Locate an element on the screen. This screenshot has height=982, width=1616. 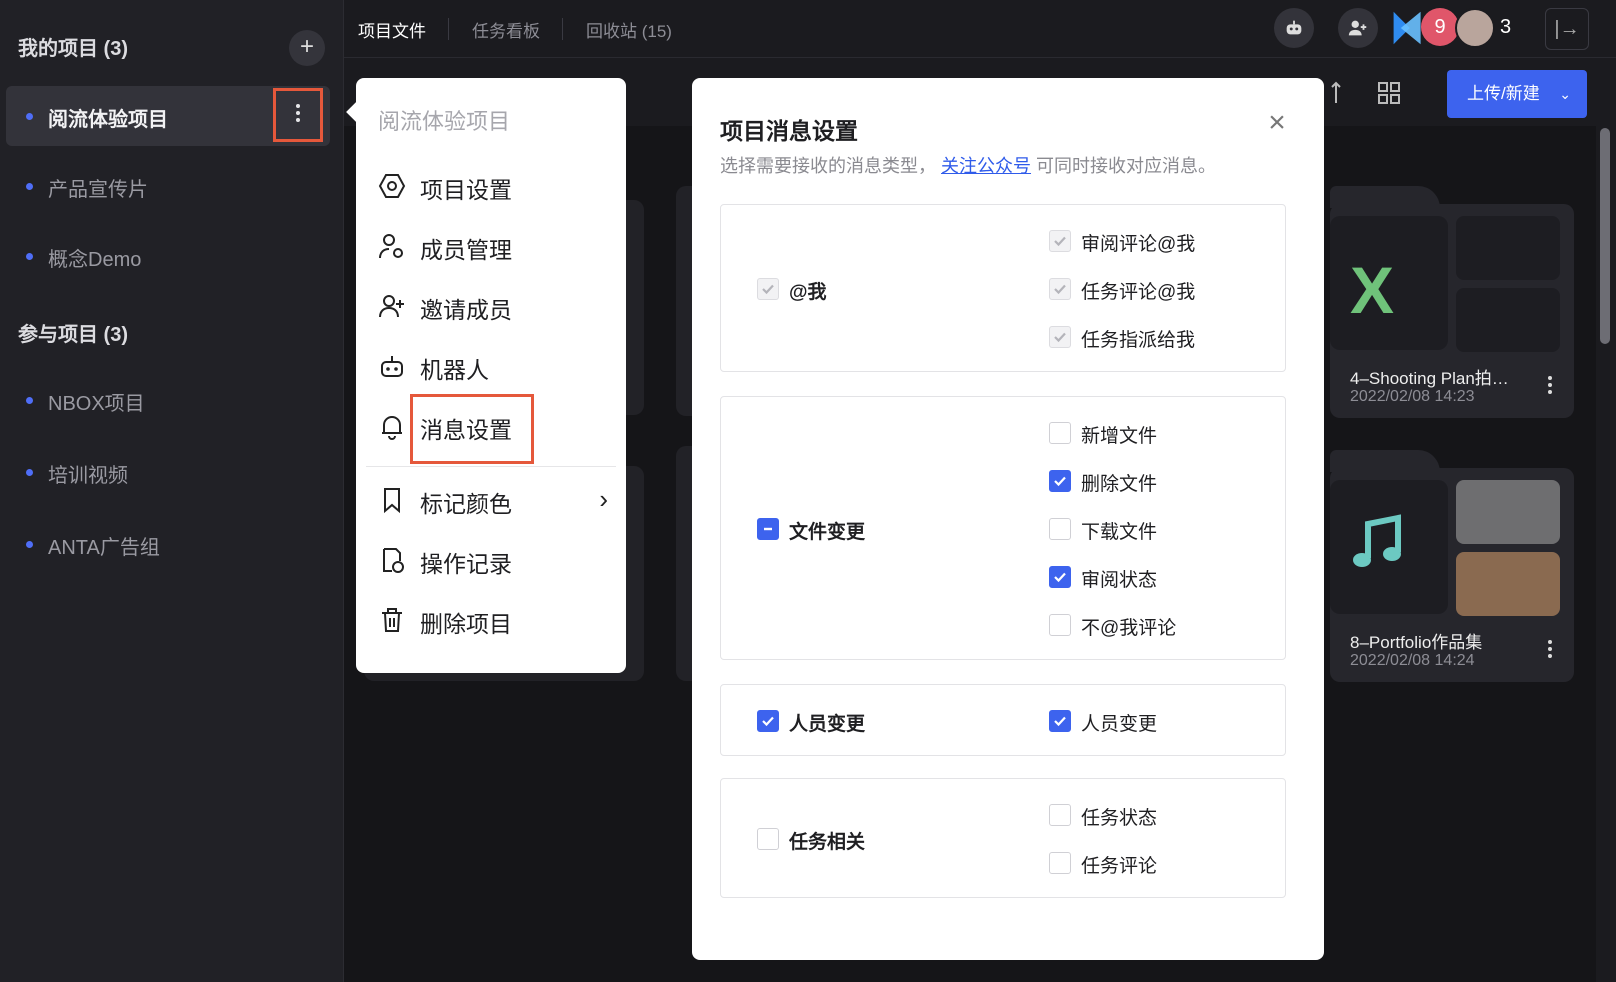
dialog-title: 项目消息设置 is located at coordinates (789, 131).